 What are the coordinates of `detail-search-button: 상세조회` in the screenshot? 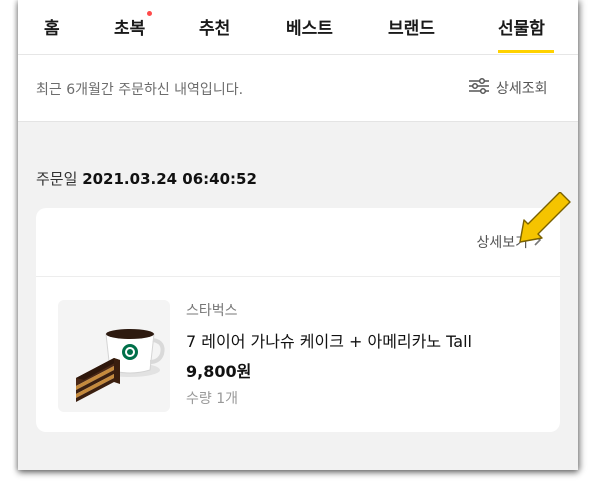 It's located at (508, 88).